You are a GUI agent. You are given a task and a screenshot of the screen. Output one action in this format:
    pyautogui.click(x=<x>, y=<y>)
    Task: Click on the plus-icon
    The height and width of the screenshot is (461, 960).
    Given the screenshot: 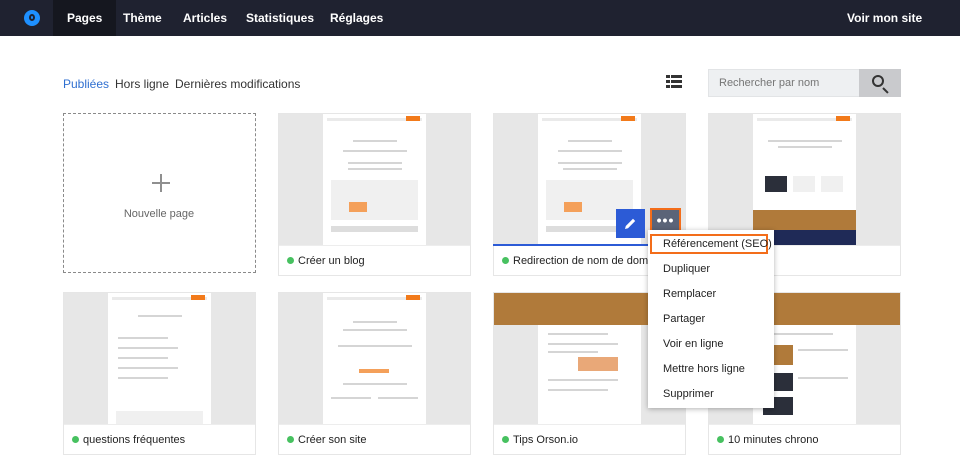 What is the action you would take?
    pyautogui.click(x=161, y=183)
    